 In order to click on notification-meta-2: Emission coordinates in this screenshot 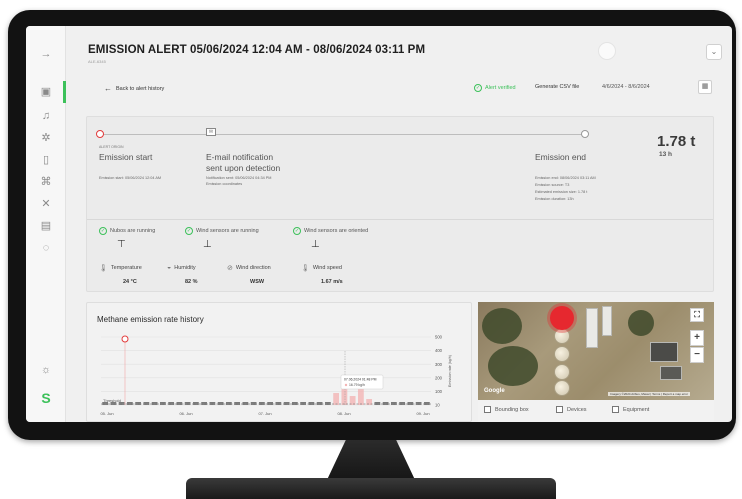, I will do `click(224, 184)`.